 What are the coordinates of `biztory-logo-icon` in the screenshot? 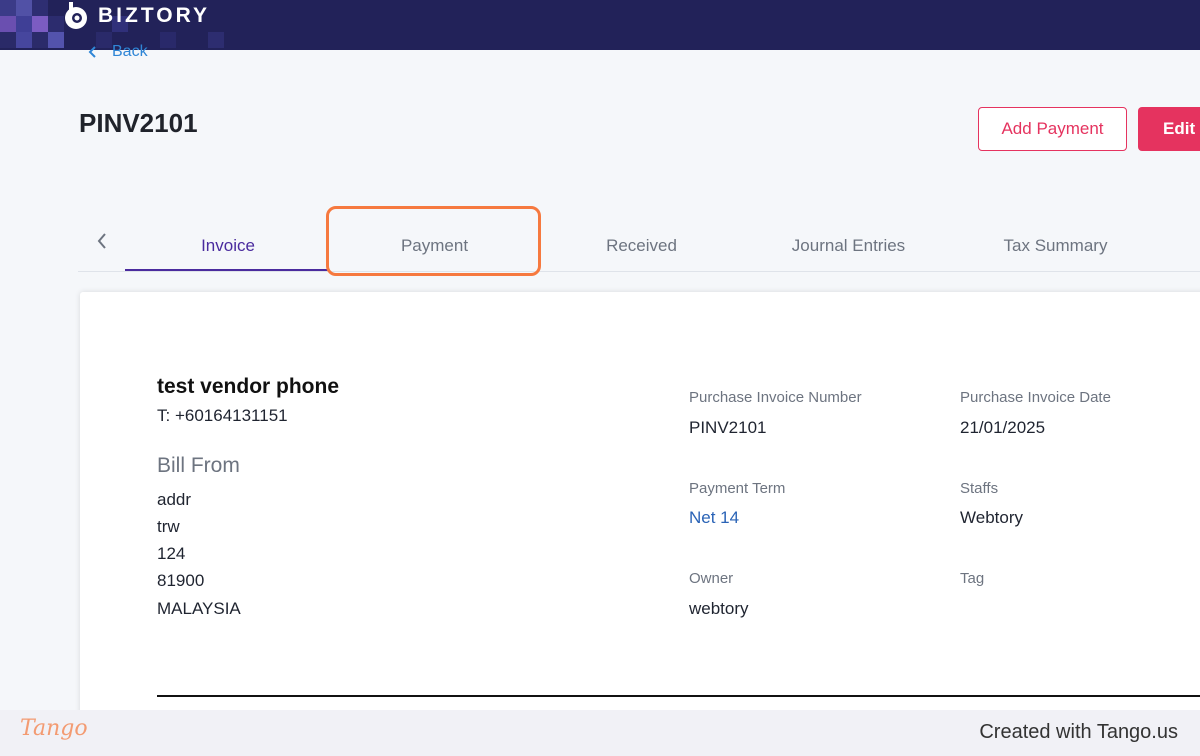 It's located at (76, 15).